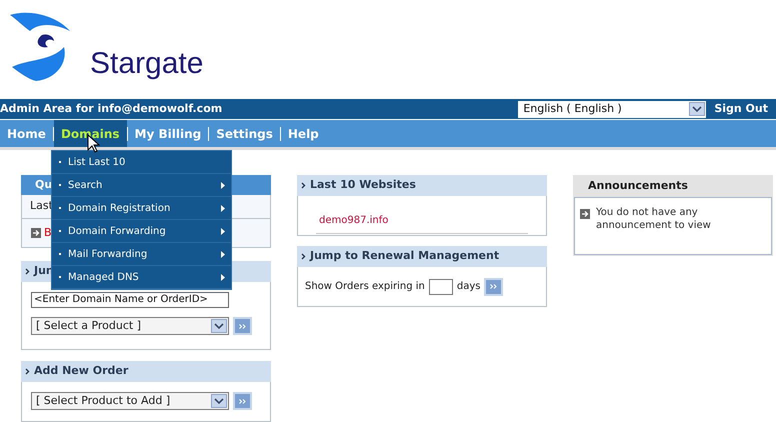  I want to click on sign-out-link: Sign Out, so click(741, 109).